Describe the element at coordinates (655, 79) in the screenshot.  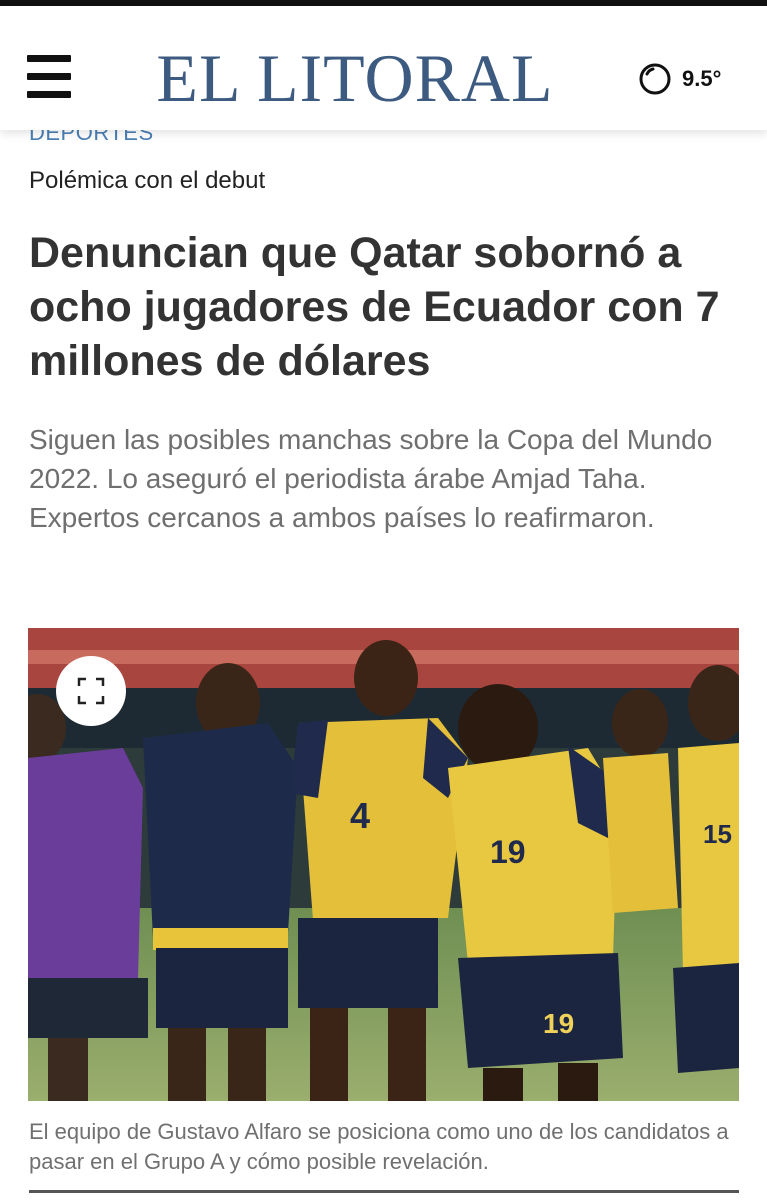
I see `weather-moon-icon` at that location.